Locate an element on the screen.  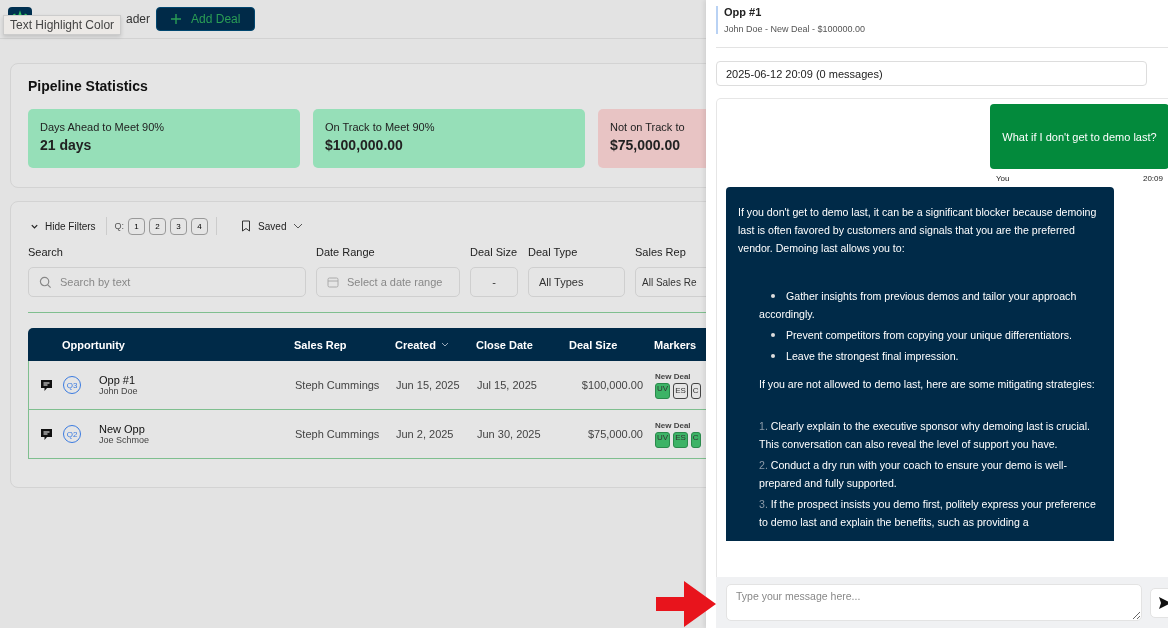
table-cell-text: Jun 30, 2025 is located at coordinates (509, 434).